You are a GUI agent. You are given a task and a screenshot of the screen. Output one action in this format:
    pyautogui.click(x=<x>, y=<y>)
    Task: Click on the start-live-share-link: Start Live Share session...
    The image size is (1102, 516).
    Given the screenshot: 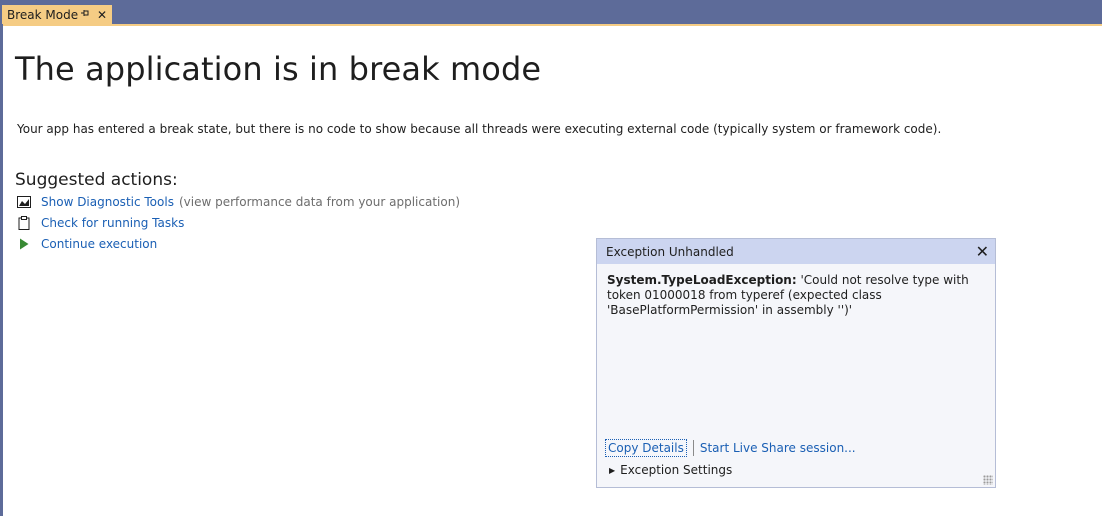 What is the action you would take?
    pyautogui.click(x=778, y=448)
    